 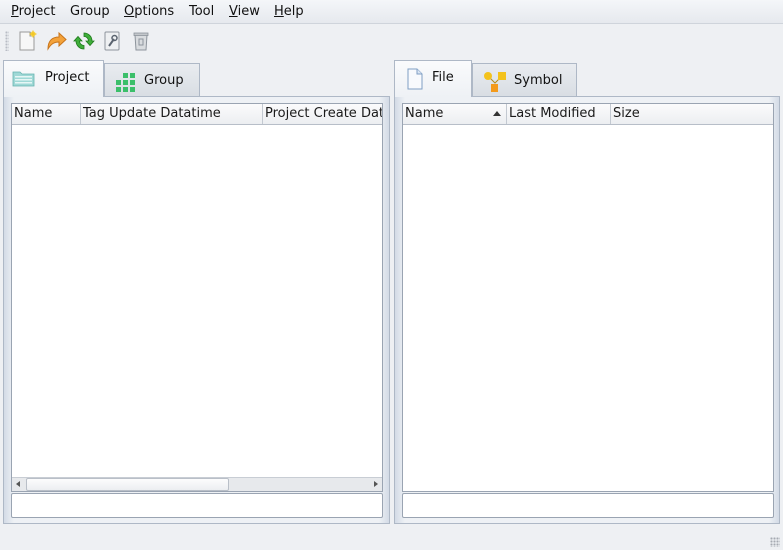 I want to click on symbol-icon, so click(x=495, y=82).